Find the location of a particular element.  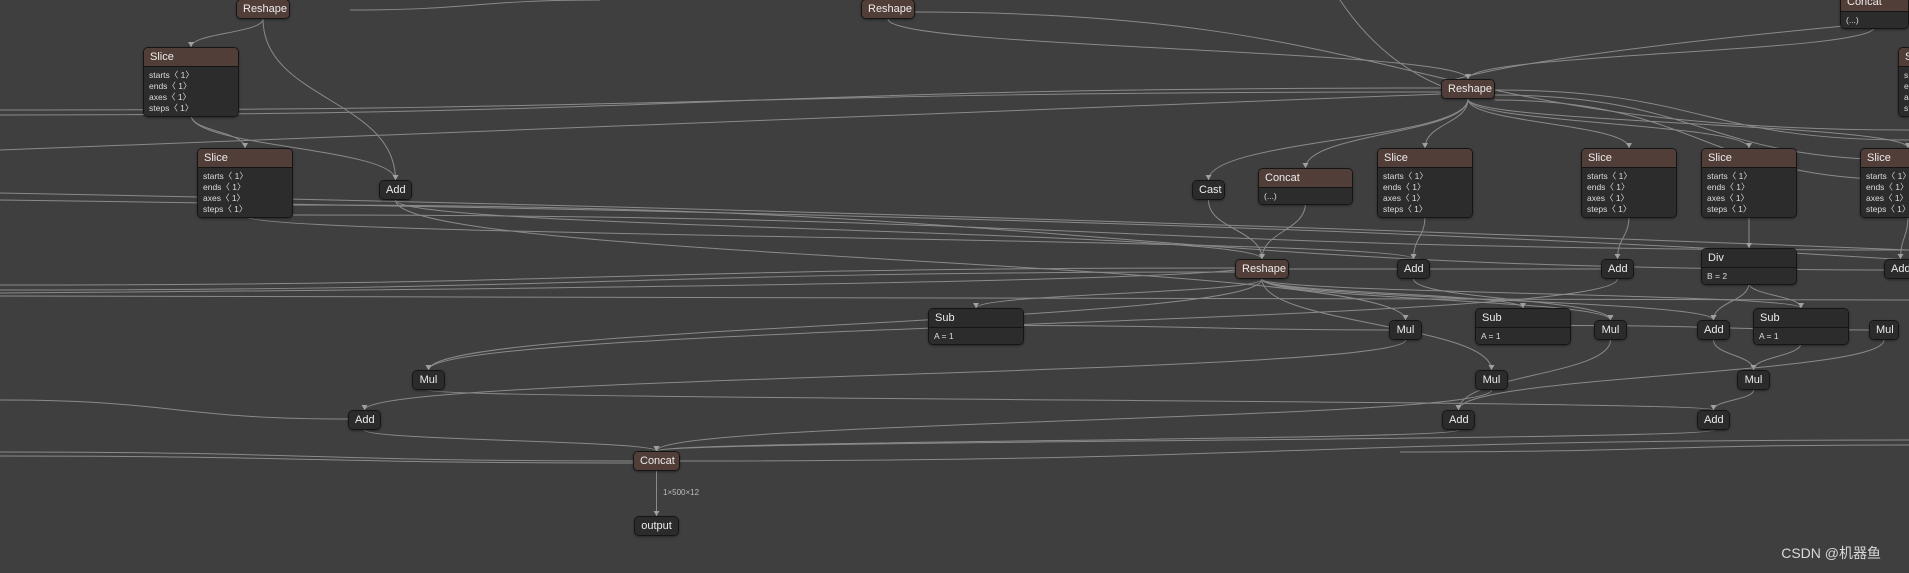

edge-sub3-to-mul6 is located at coordinates (1777, 356).